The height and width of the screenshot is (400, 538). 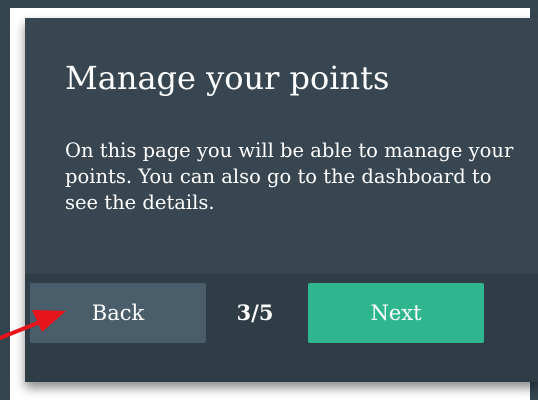 I want to click on dialog-title: Manage your points, so click(x=227, y=78).